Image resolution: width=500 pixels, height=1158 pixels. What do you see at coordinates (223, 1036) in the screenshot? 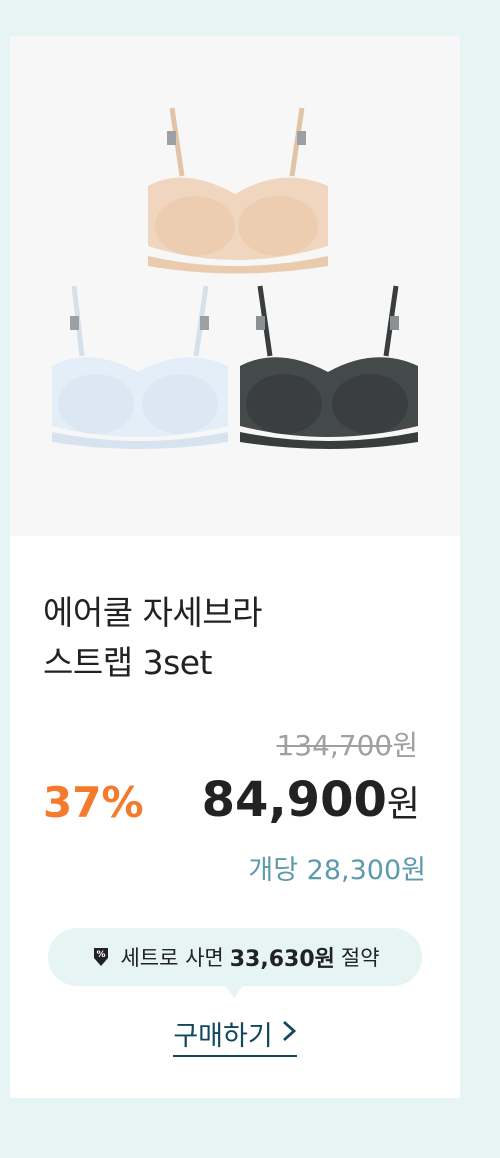
I see `buy-label: 구매하기` at bounding box center [223, 1036].